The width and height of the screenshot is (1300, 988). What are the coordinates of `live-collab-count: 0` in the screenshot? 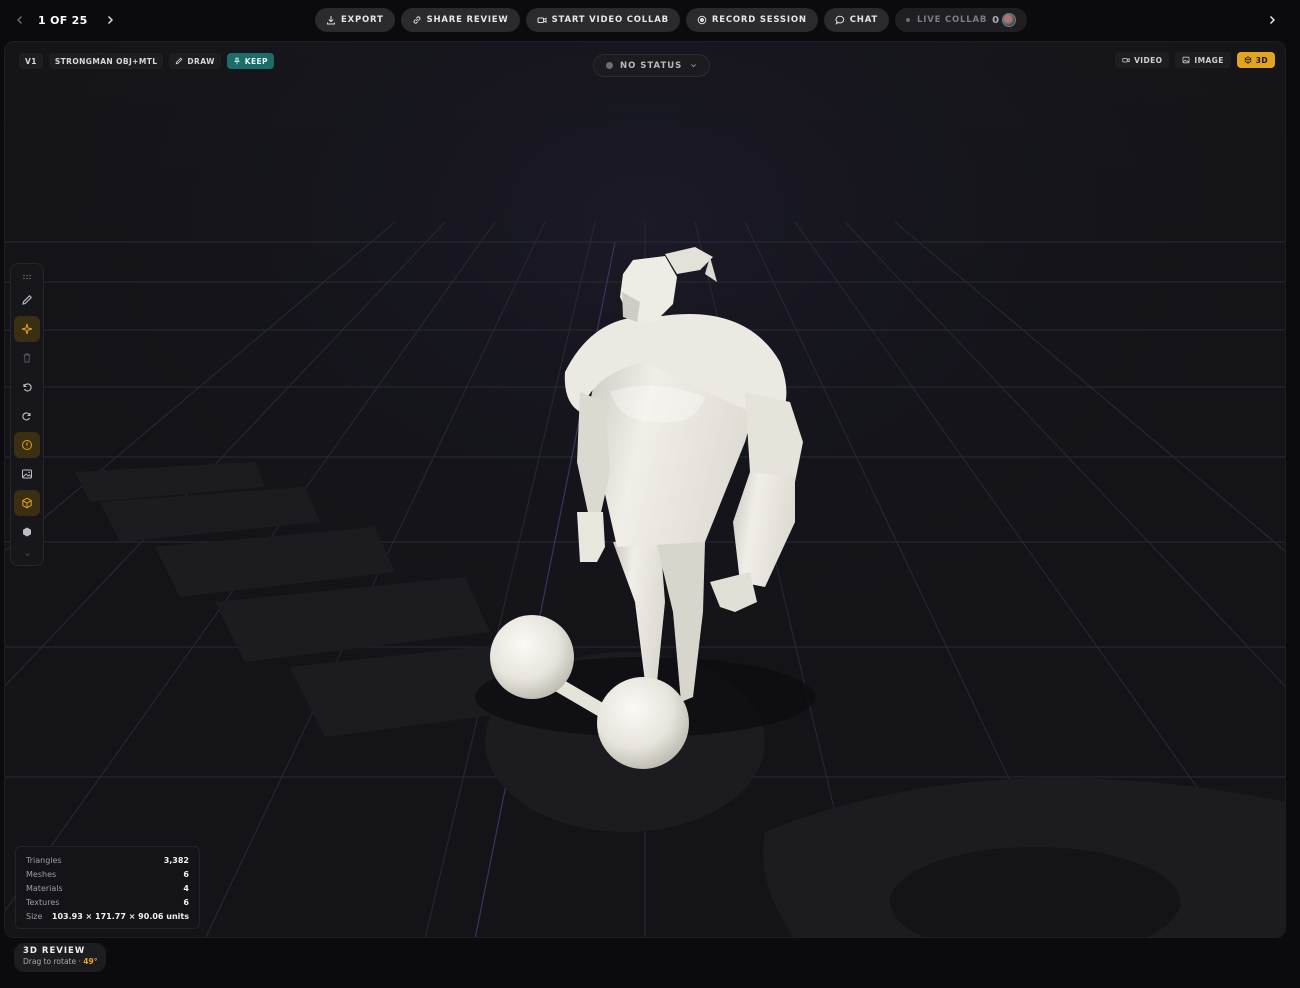 It's located at (996, 20).